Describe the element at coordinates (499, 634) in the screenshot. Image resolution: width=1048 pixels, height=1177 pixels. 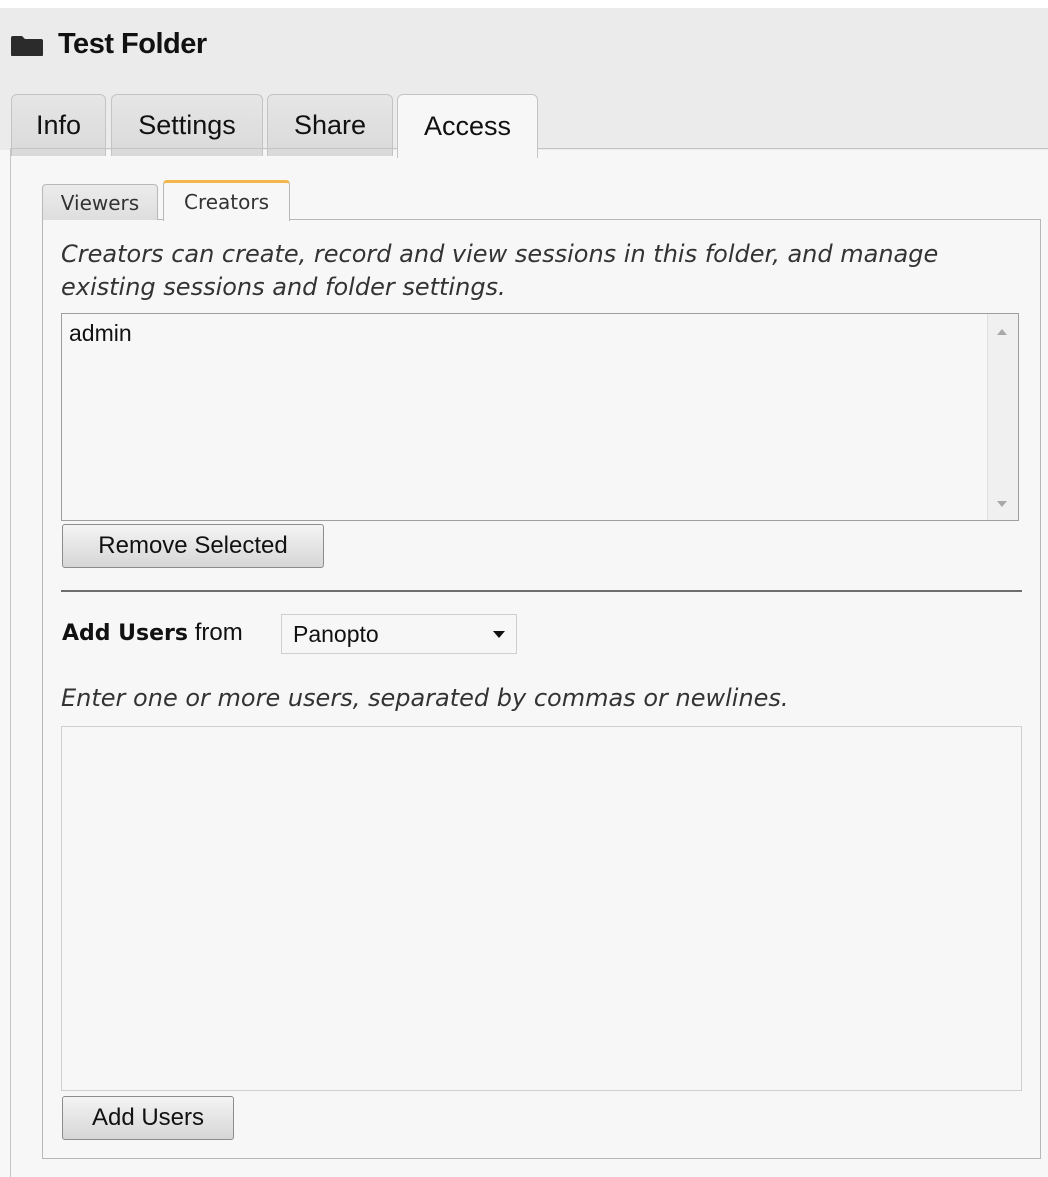
I see `chevron-down-icon` at that location.